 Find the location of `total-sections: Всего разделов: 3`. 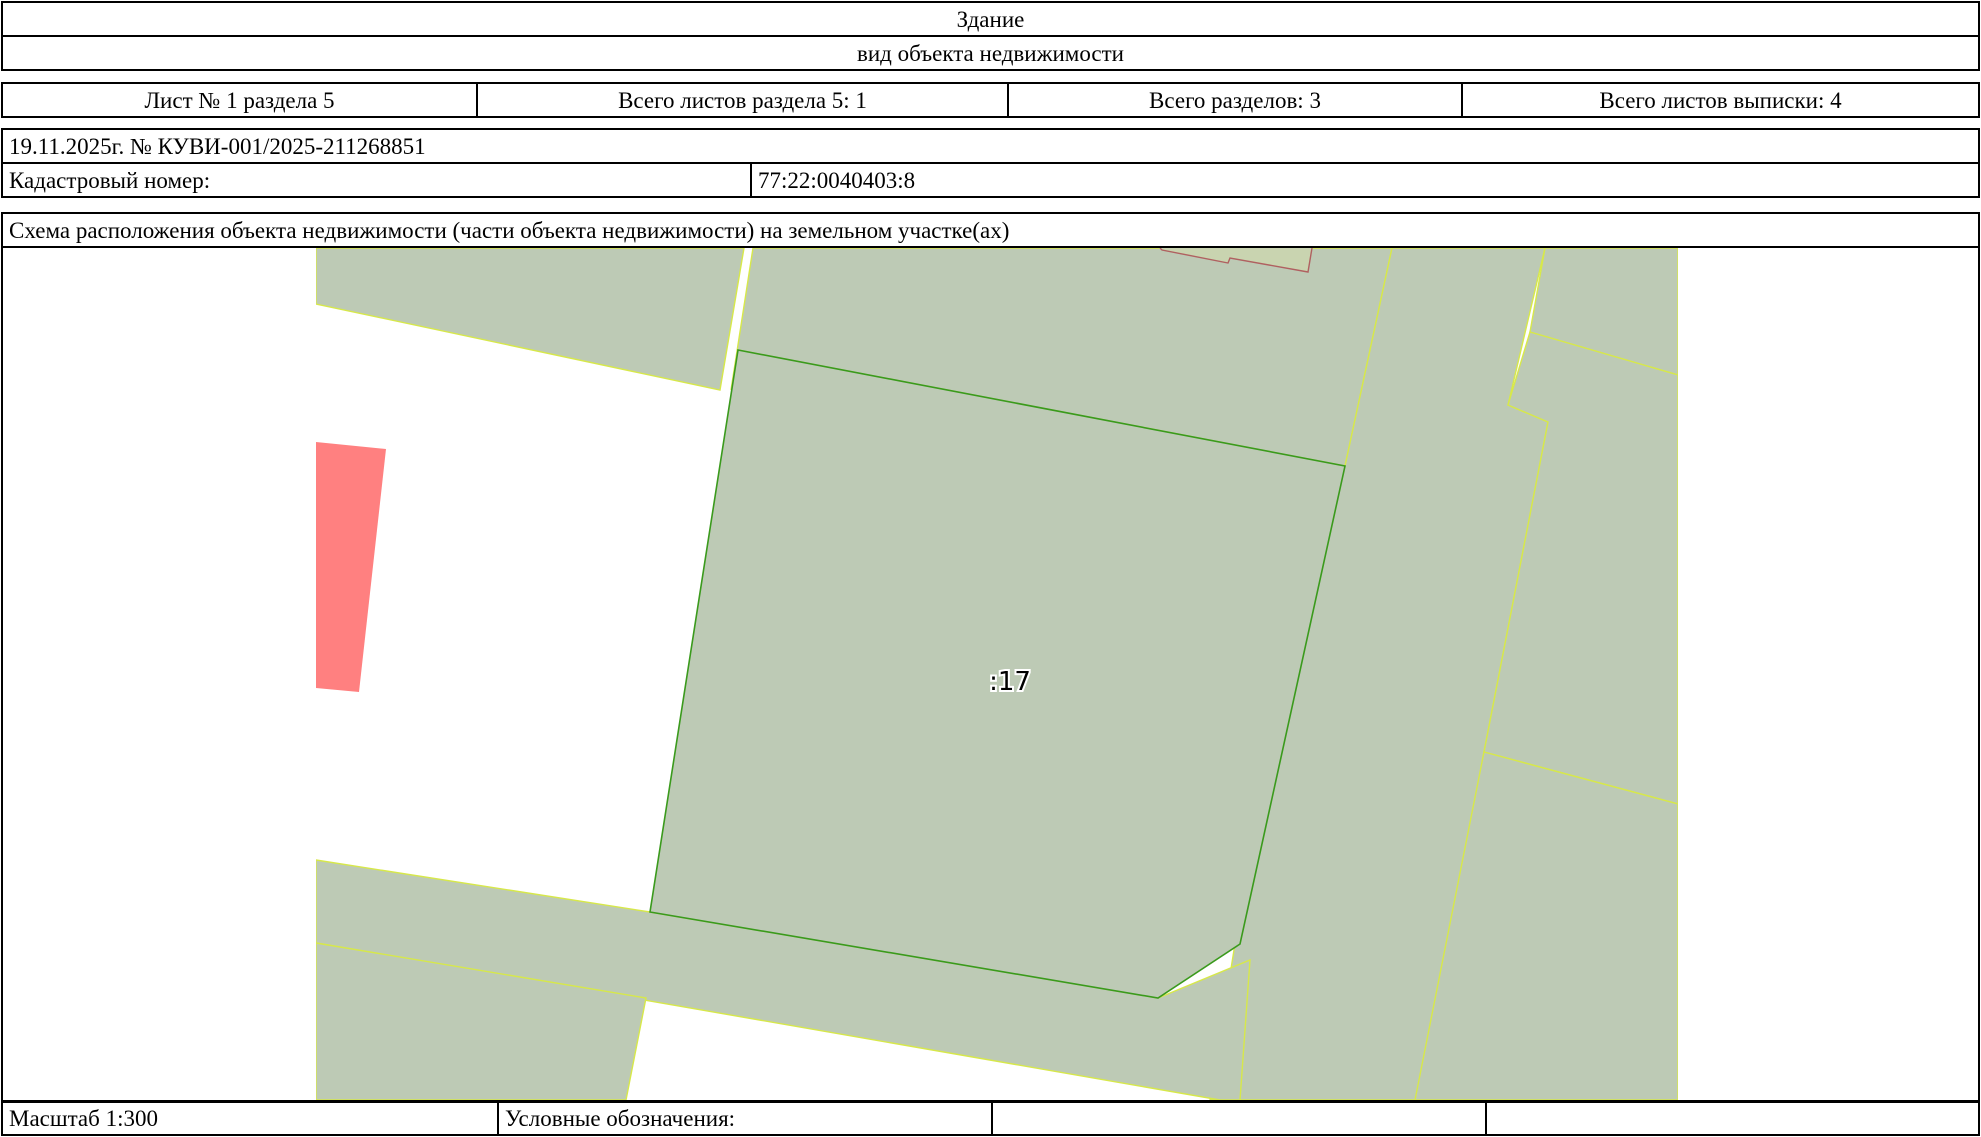

total-sections: Всего разделов: 3 is located at coordinates (1234, 100).